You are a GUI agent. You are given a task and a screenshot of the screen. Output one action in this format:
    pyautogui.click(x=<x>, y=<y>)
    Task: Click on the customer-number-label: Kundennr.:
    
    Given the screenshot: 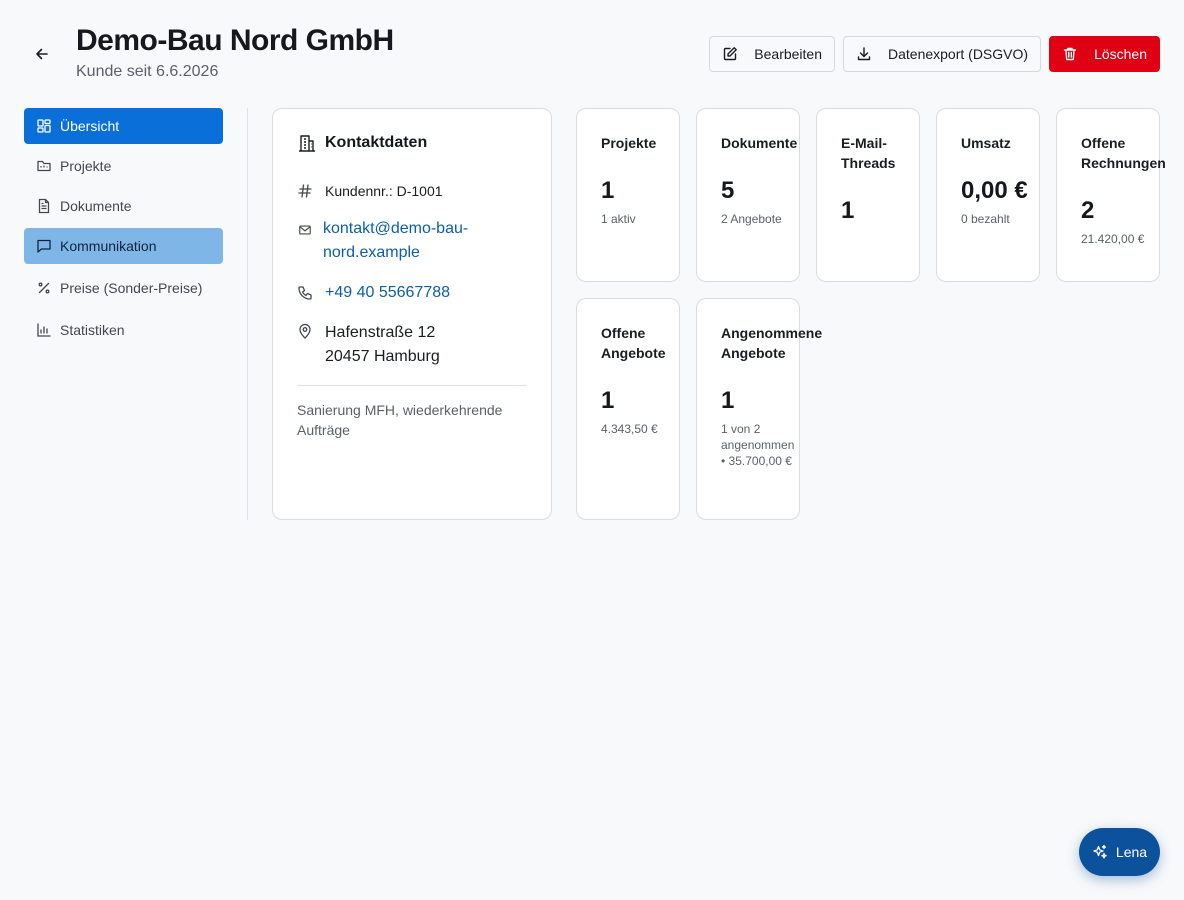 What is the action you would take?
    pyautogui.click(x=359, y=191)
    